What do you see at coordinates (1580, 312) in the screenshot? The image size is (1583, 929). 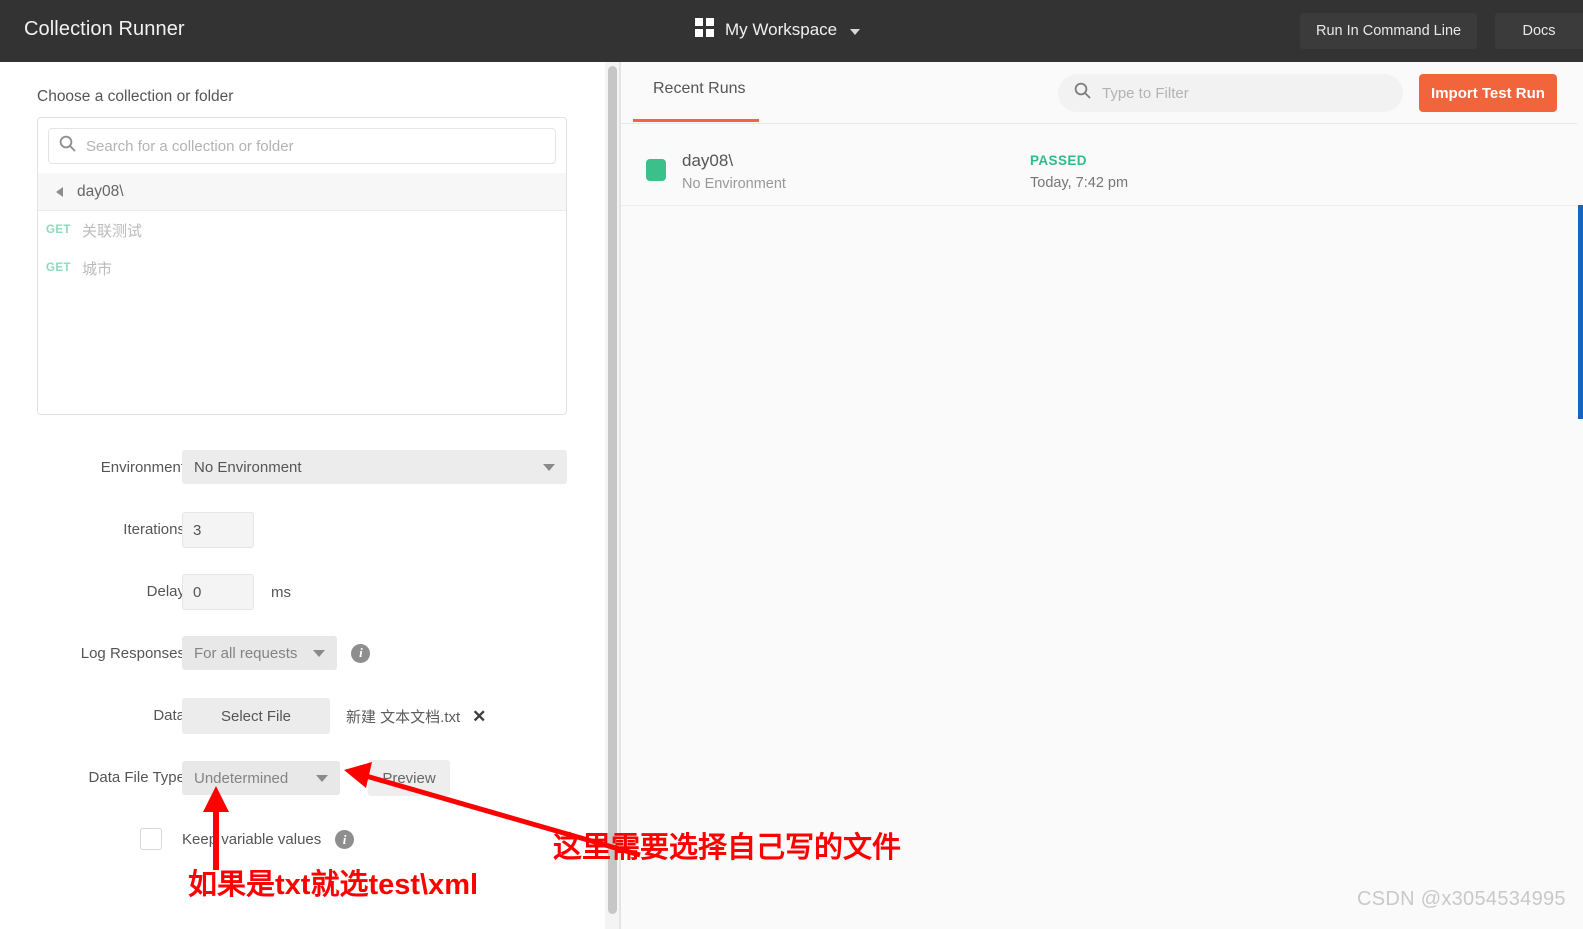 I see `page-scrollbar-thumb` at bounding box center [1580, 312].